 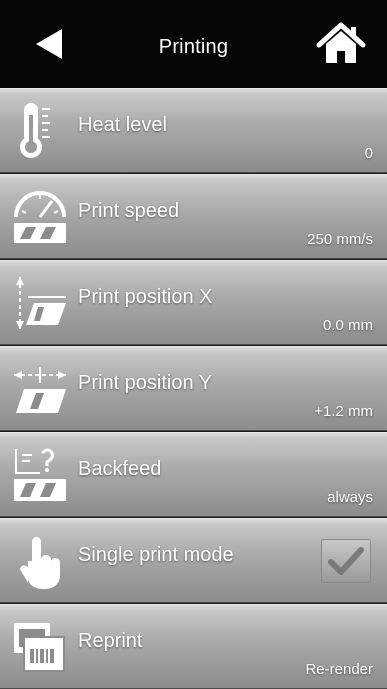 I want to click on single-print-mode-checkbox, so click(x=346, y=561).